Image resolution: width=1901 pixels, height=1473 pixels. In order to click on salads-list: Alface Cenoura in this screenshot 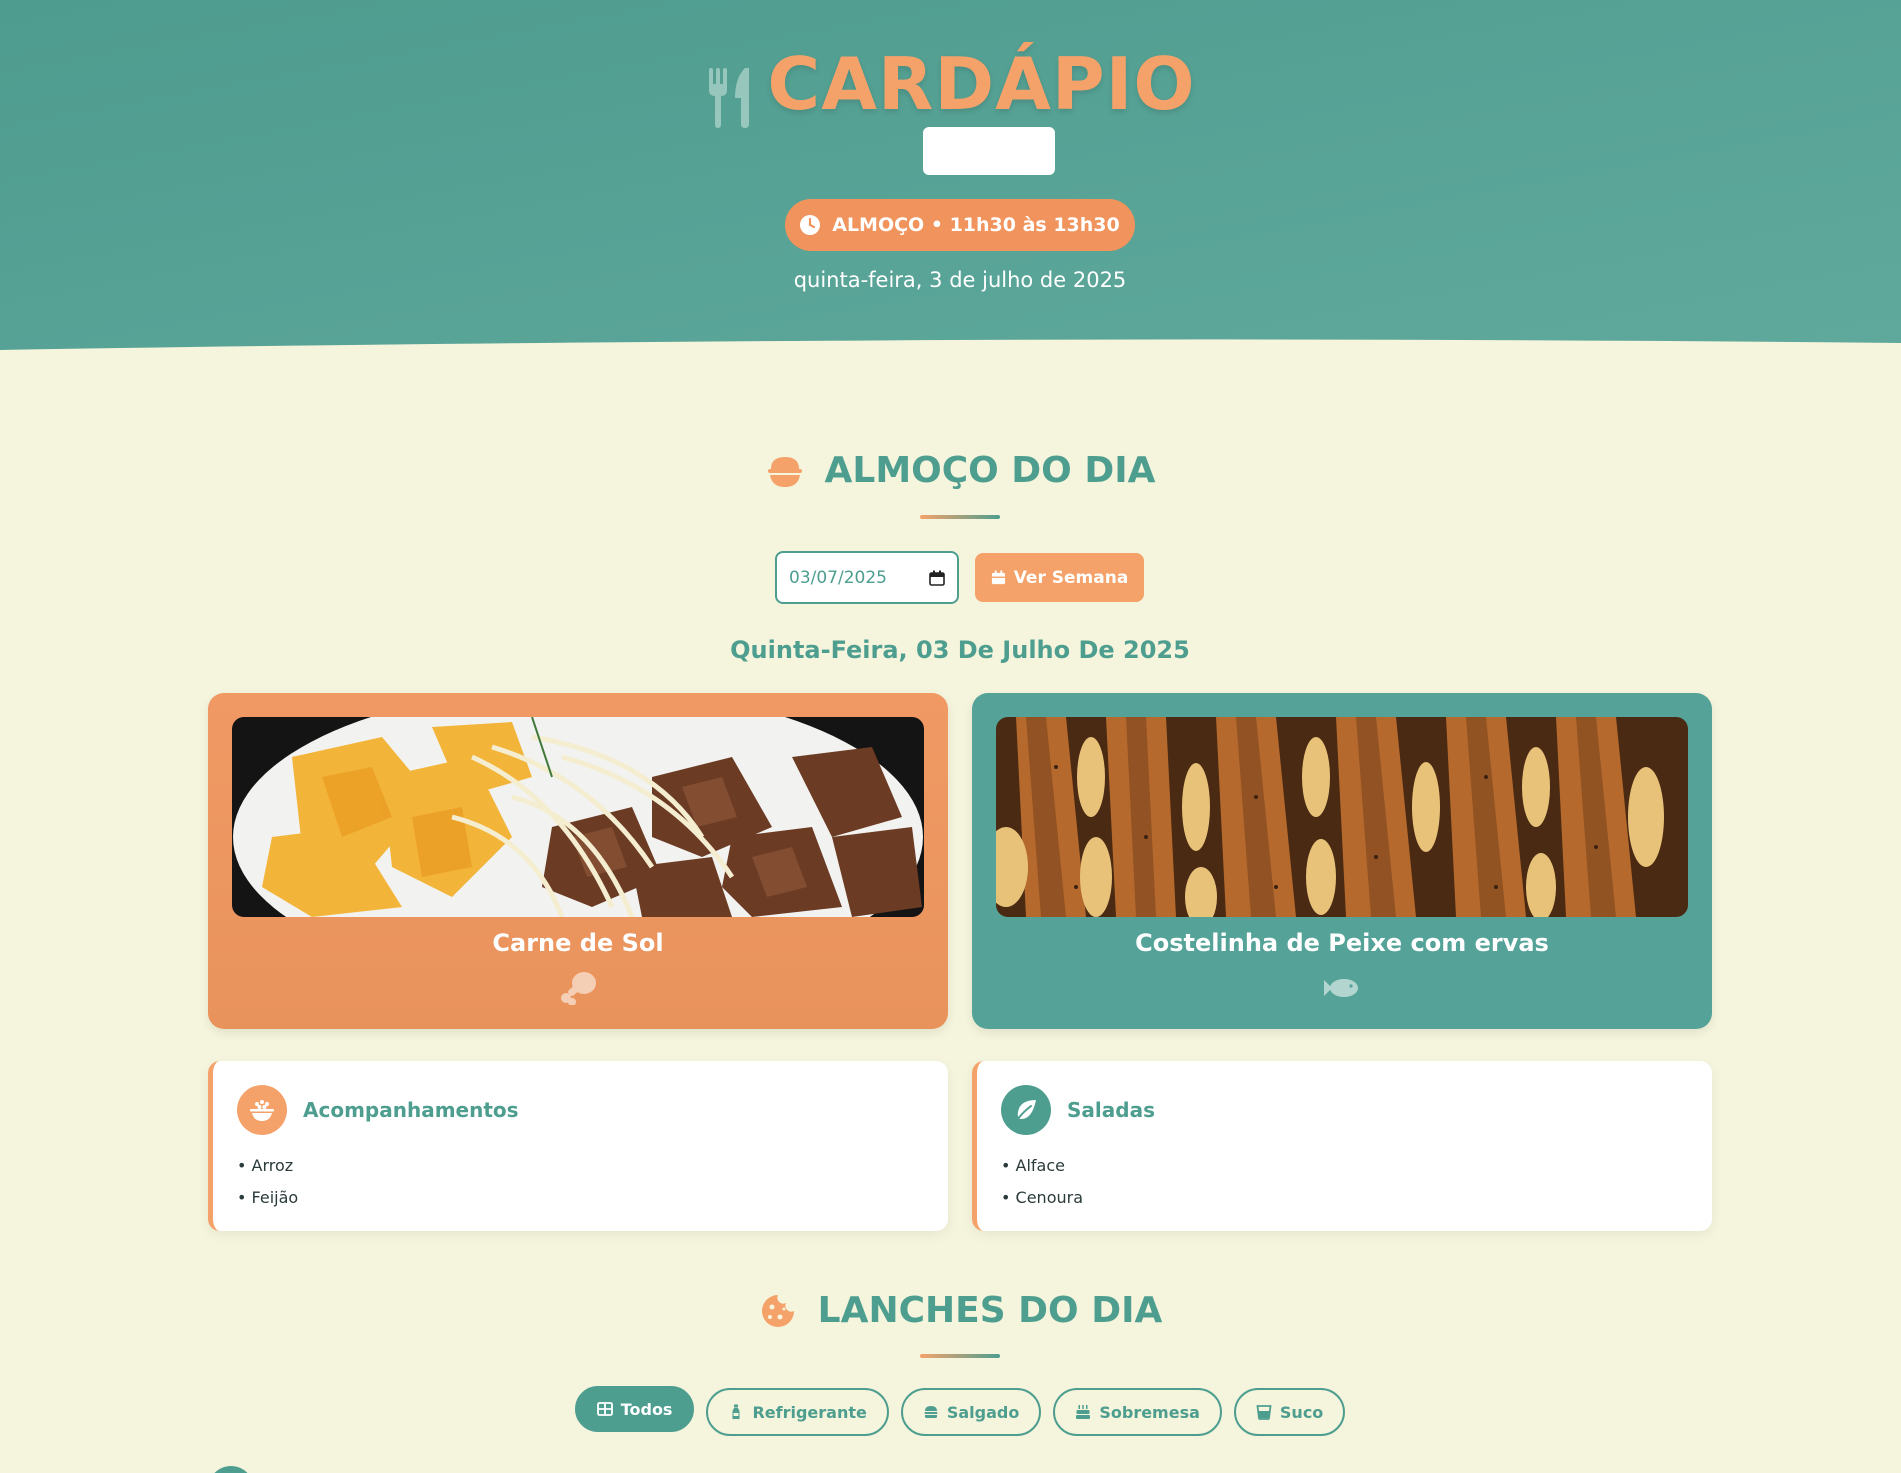, I will do `click(1042, 1182)`.